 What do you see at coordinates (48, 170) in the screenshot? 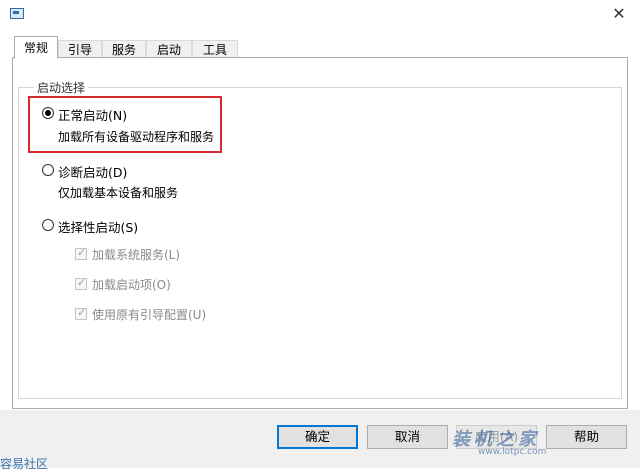
I see `diagnostic-startup-radio` at bounding box center [48, 170].